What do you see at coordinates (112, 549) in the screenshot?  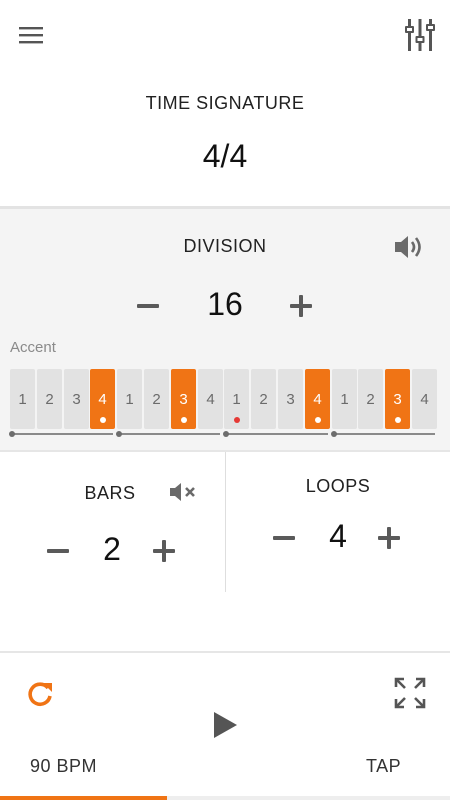 I see `bars-value: 2` at bounding box center [112, 549].